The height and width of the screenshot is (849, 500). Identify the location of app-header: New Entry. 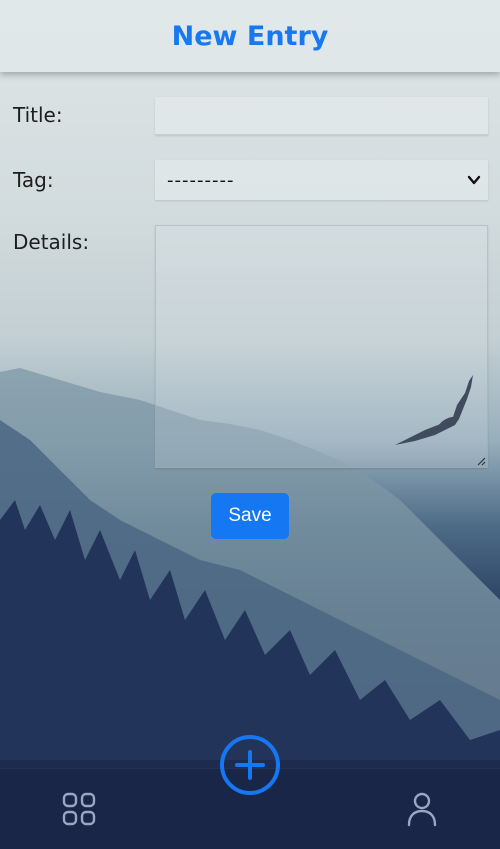
(250, 36).